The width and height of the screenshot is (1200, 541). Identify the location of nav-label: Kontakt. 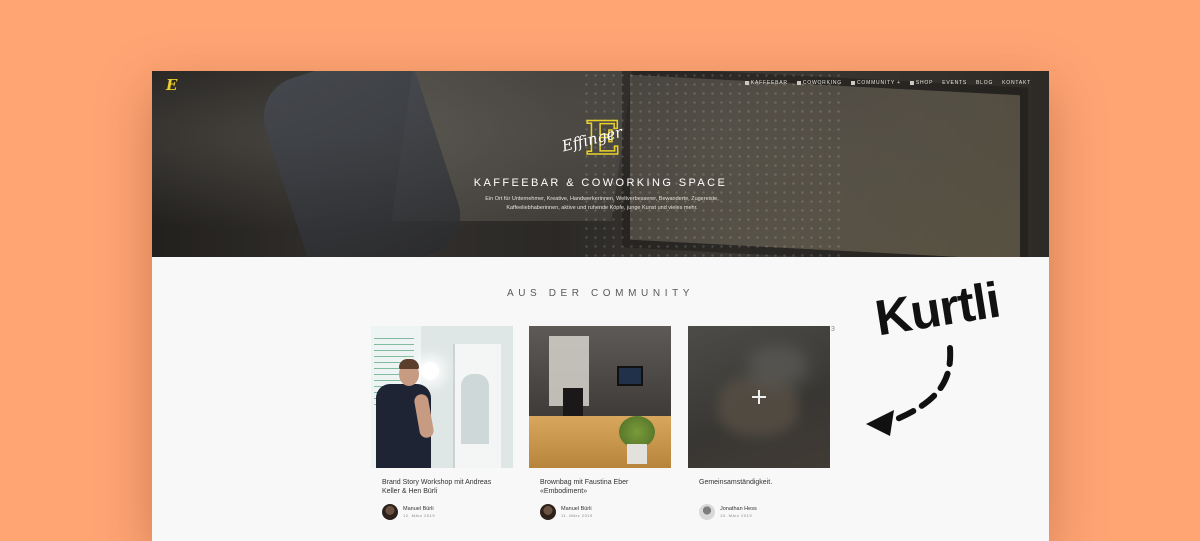
(1016, 83).